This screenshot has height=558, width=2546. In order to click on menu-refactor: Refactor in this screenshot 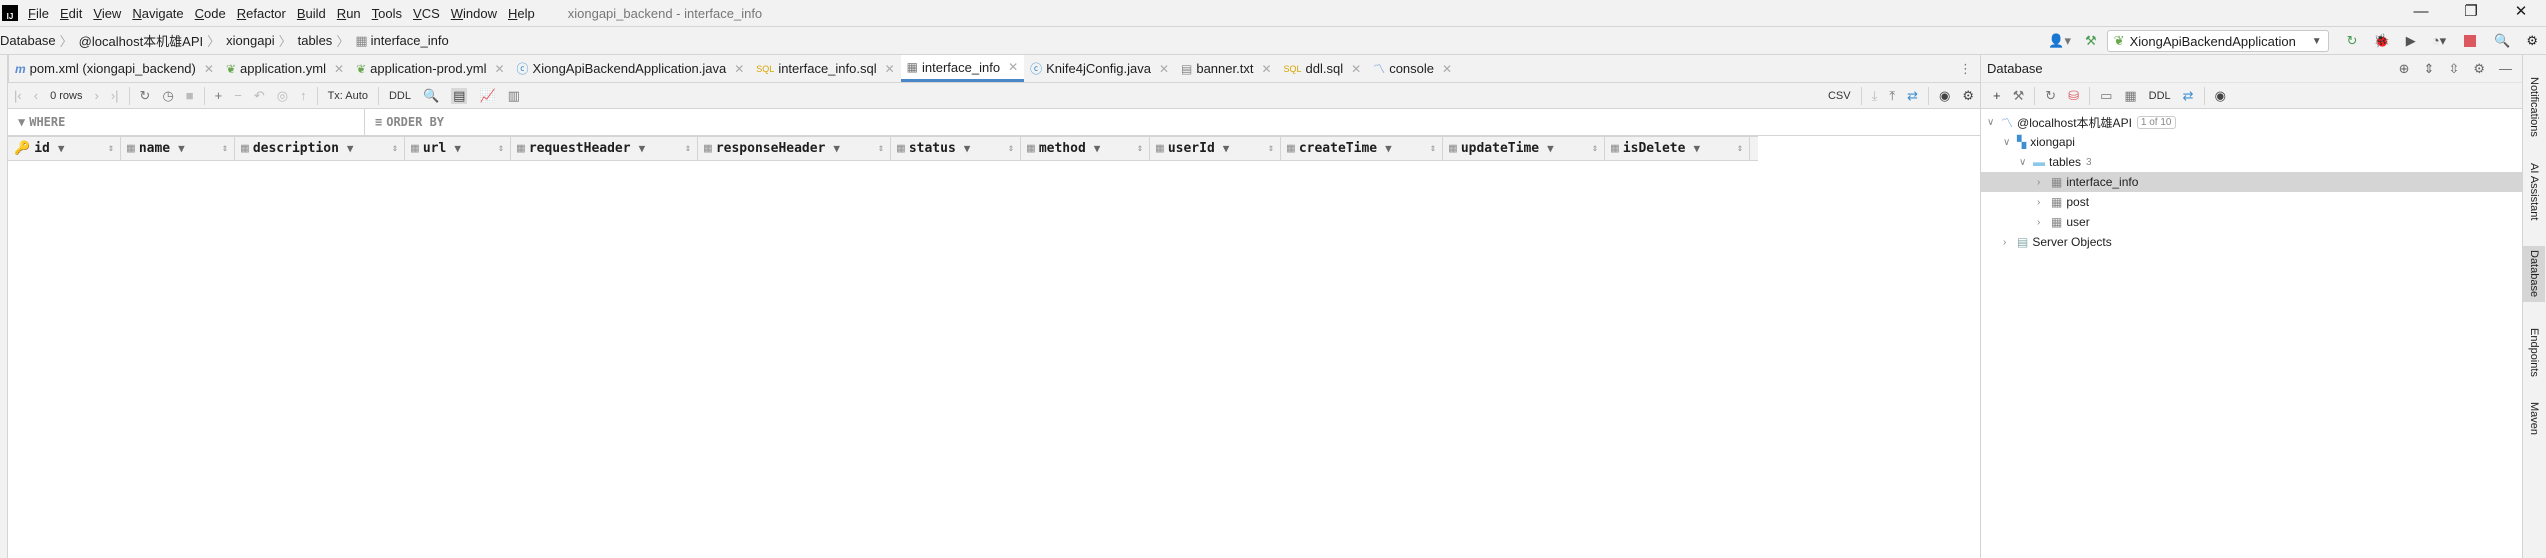, I will do `click(261, 13)`.